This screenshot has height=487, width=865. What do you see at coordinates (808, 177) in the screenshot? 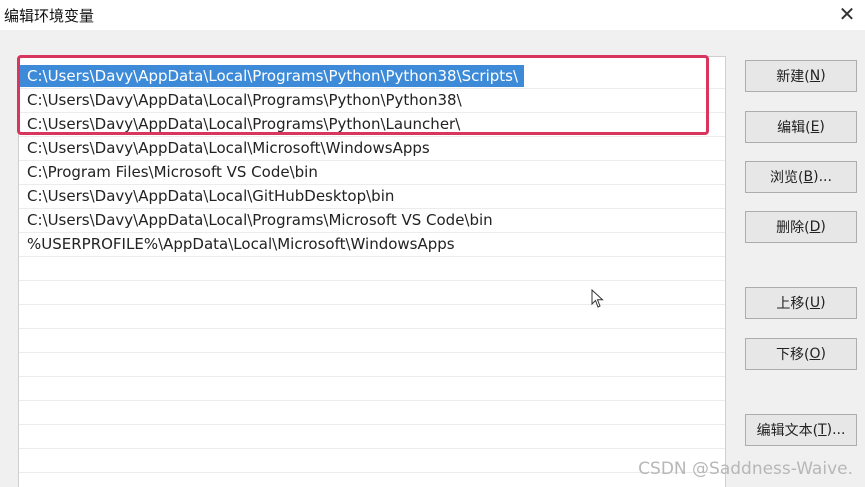
I see `browse-button-key: B` at bounding box center [808, 177].